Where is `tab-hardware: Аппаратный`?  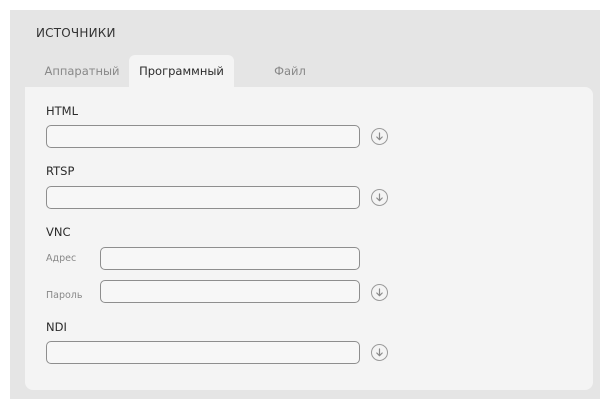 tab-hardware: Аппаратный is located at coordinates (82, 71).